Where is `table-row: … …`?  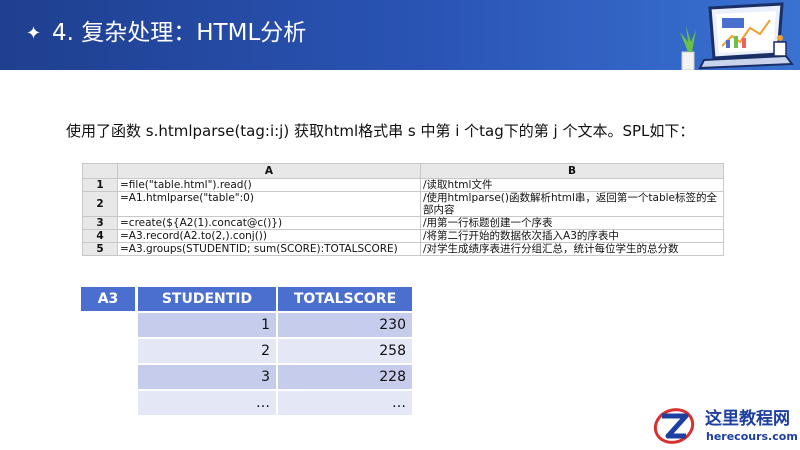
table-row: … … is located at coordinates (246, 402).